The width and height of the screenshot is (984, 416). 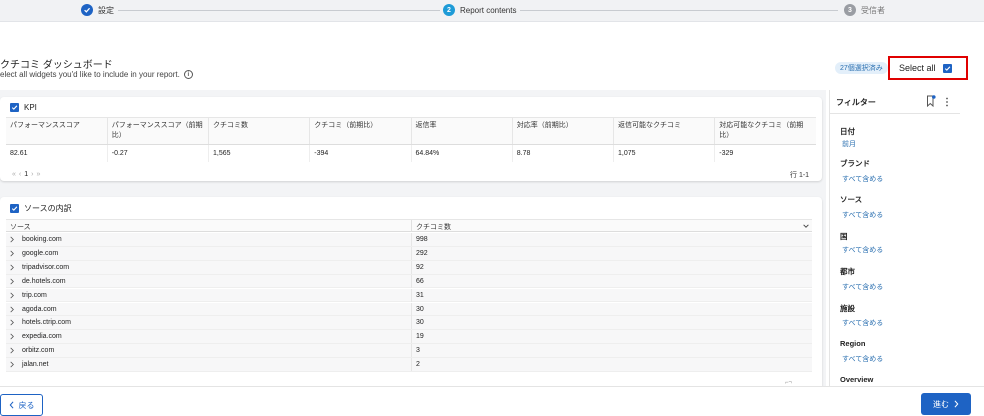 I want to click on kpi-column-header: 返信可能なクチコミ, so click(x=664, y=131).